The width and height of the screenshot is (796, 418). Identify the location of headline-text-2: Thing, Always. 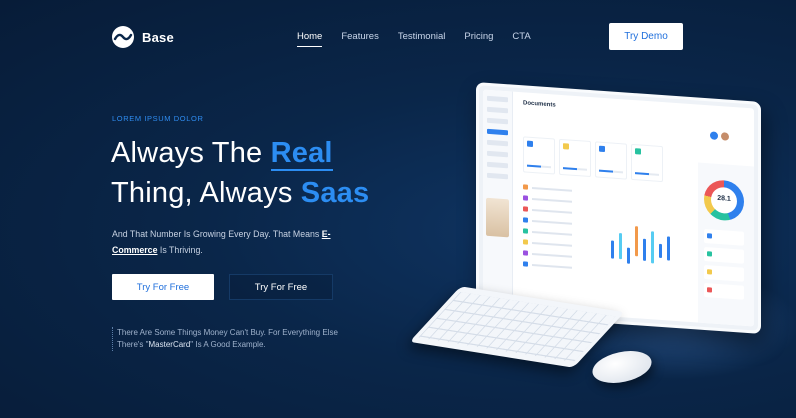
(206, 193).